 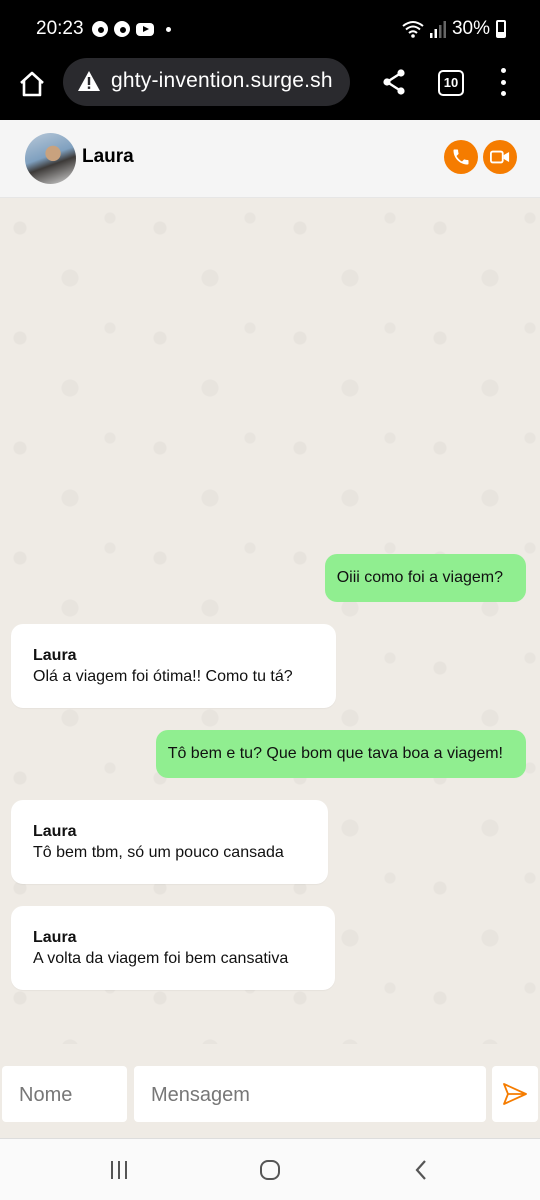 I want to click on recent-apps-icon, so click(x=119, y=1170).